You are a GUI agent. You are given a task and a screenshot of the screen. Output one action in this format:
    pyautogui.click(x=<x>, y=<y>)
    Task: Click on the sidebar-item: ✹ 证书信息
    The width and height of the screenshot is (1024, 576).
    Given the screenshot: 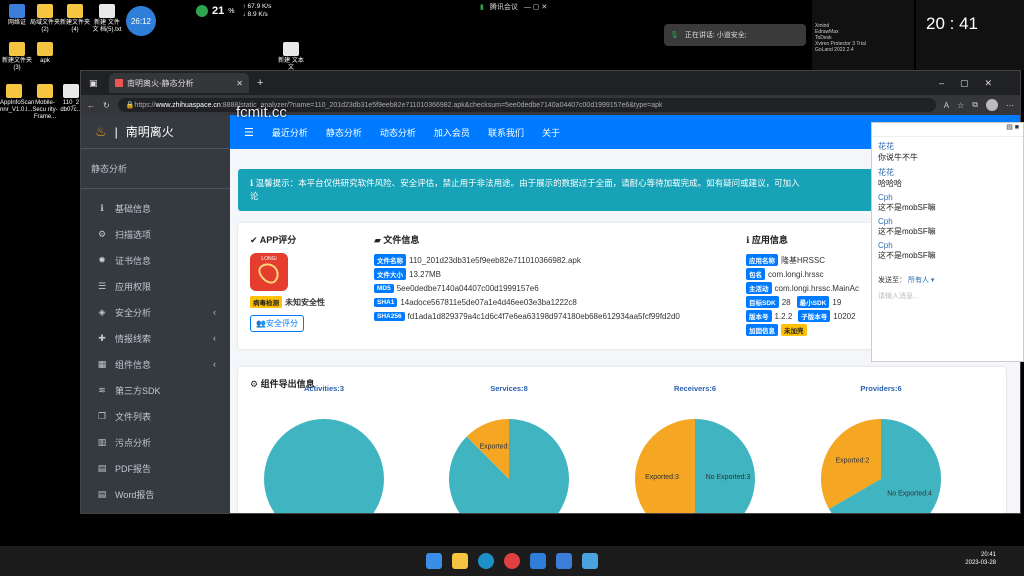 What is the action you would take?
    pyautogui.click(x=155, y=260)
    